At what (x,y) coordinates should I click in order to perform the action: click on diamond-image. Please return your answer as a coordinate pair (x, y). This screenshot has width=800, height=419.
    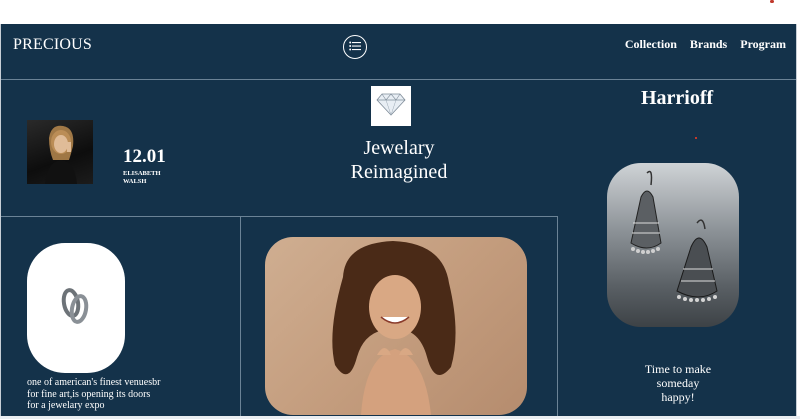
    Looking at the image, I should click on (391, 106).